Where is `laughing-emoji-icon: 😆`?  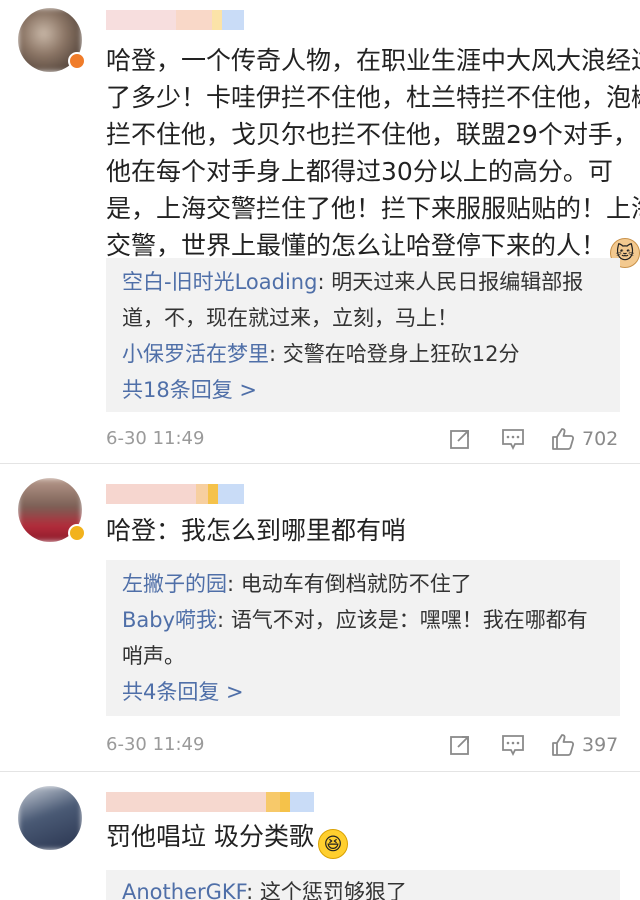 laughing-emoji-icon: 😆 is located at coordinates (332, 844).